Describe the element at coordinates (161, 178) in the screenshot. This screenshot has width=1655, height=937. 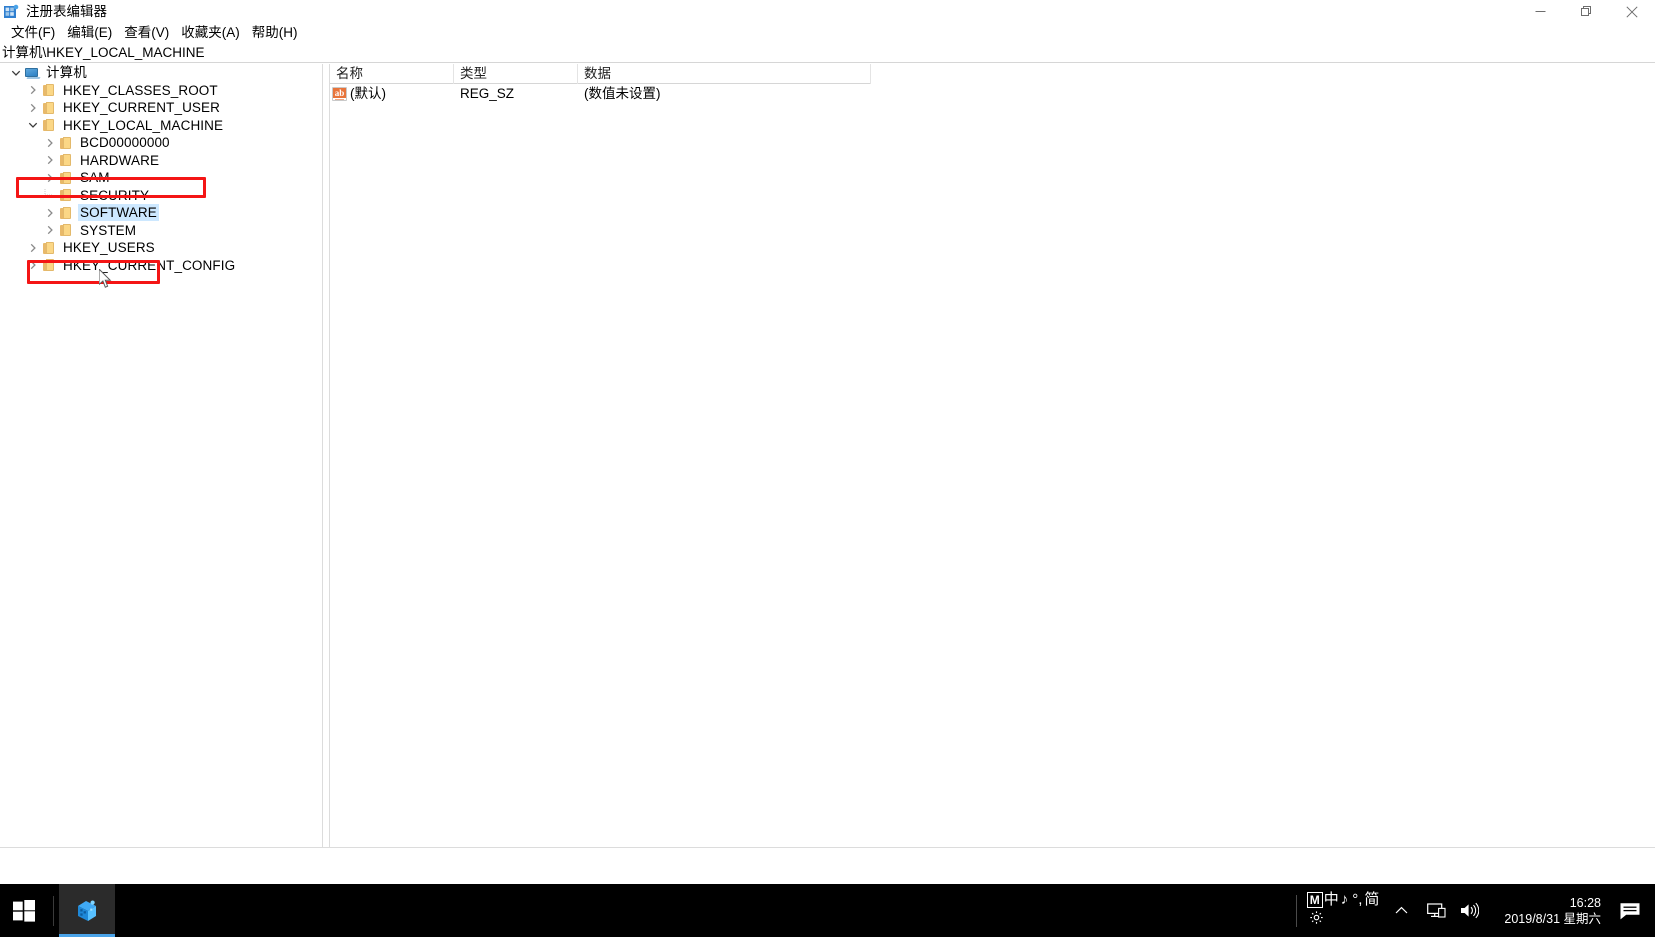
I see `tree-item-sam: SAM` at that location.